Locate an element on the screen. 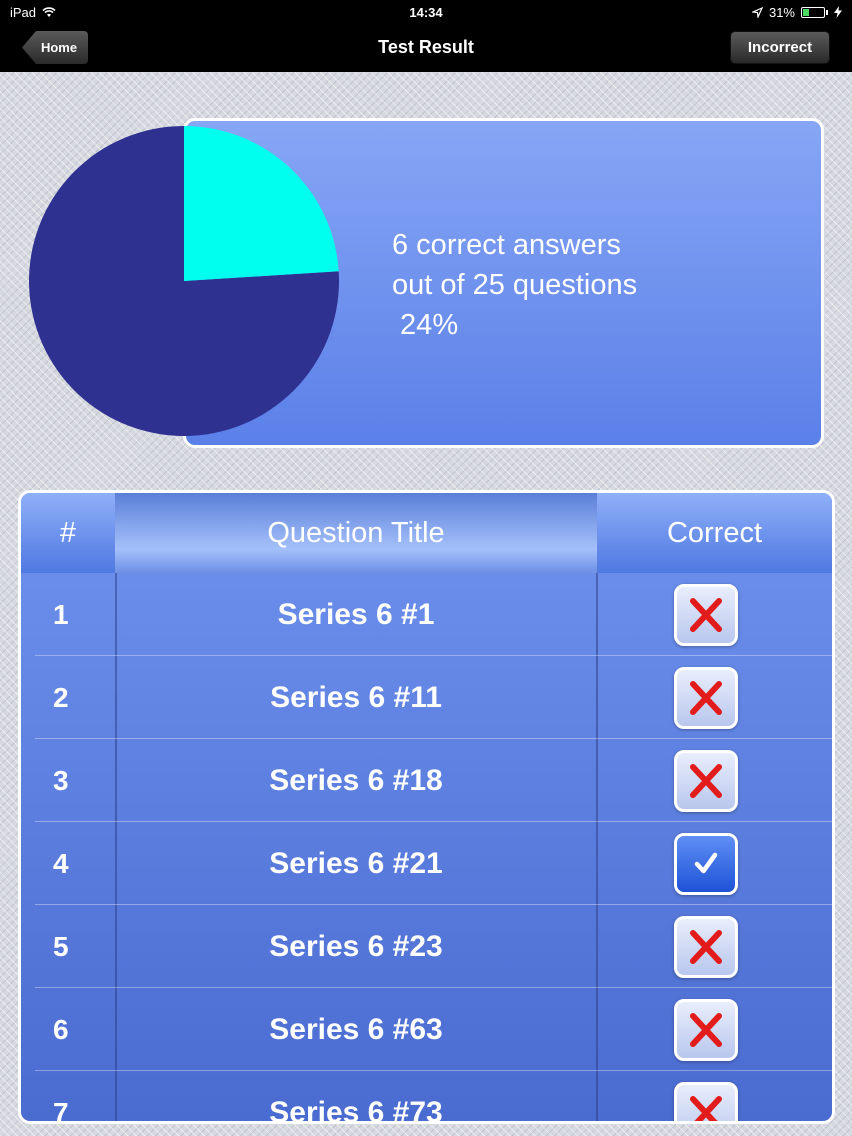 This screenshot has height=1136, width=852. battery-percent: 31% is located at coordinates (781, 12).